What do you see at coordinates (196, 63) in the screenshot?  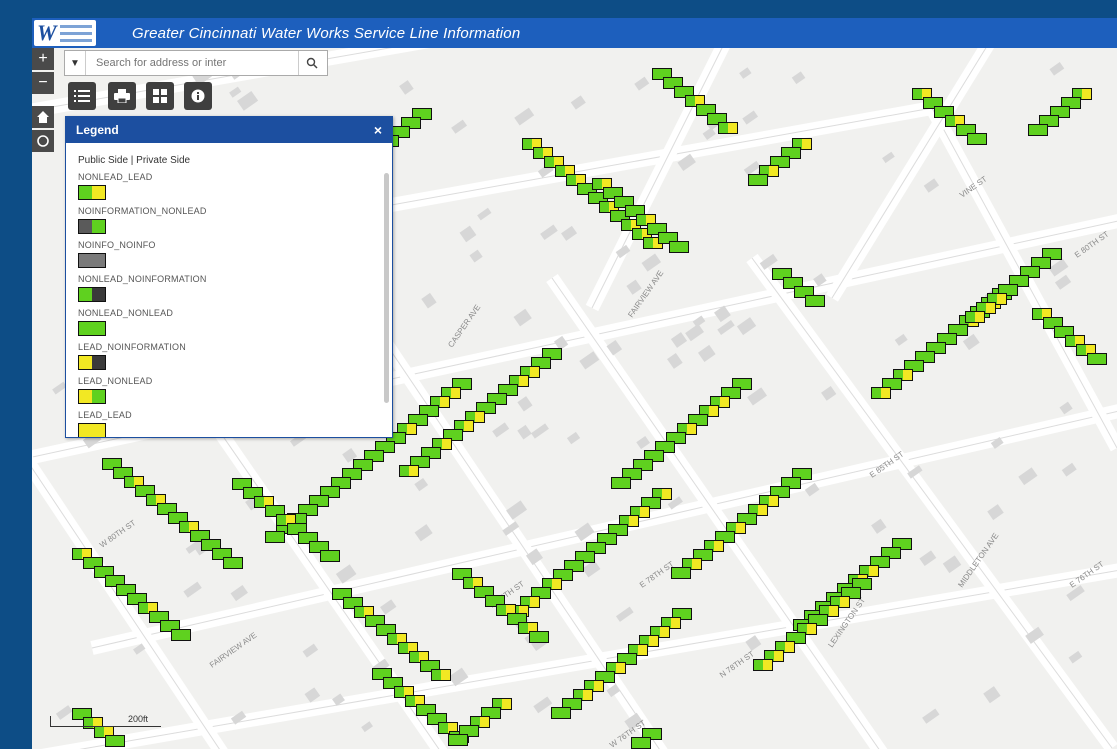 I see `search-input` at bounding box center [196, 63].